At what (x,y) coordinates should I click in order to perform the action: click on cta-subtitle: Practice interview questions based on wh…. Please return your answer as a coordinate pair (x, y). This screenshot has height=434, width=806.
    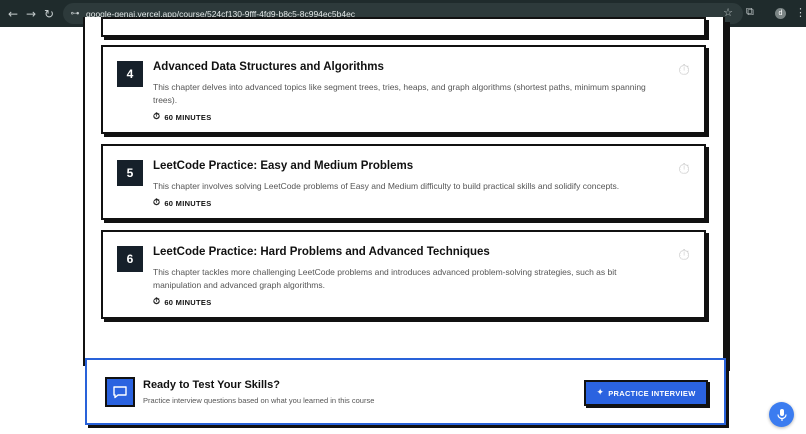
    Looking at the image, I should click on (259, 400).